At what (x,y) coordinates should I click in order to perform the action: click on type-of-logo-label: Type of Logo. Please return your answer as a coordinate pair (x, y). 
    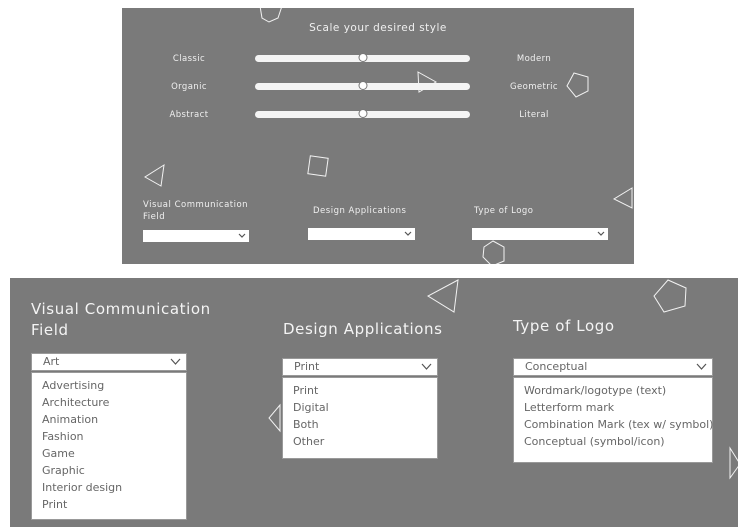
    Looking at the image, I should click on (504, 211).